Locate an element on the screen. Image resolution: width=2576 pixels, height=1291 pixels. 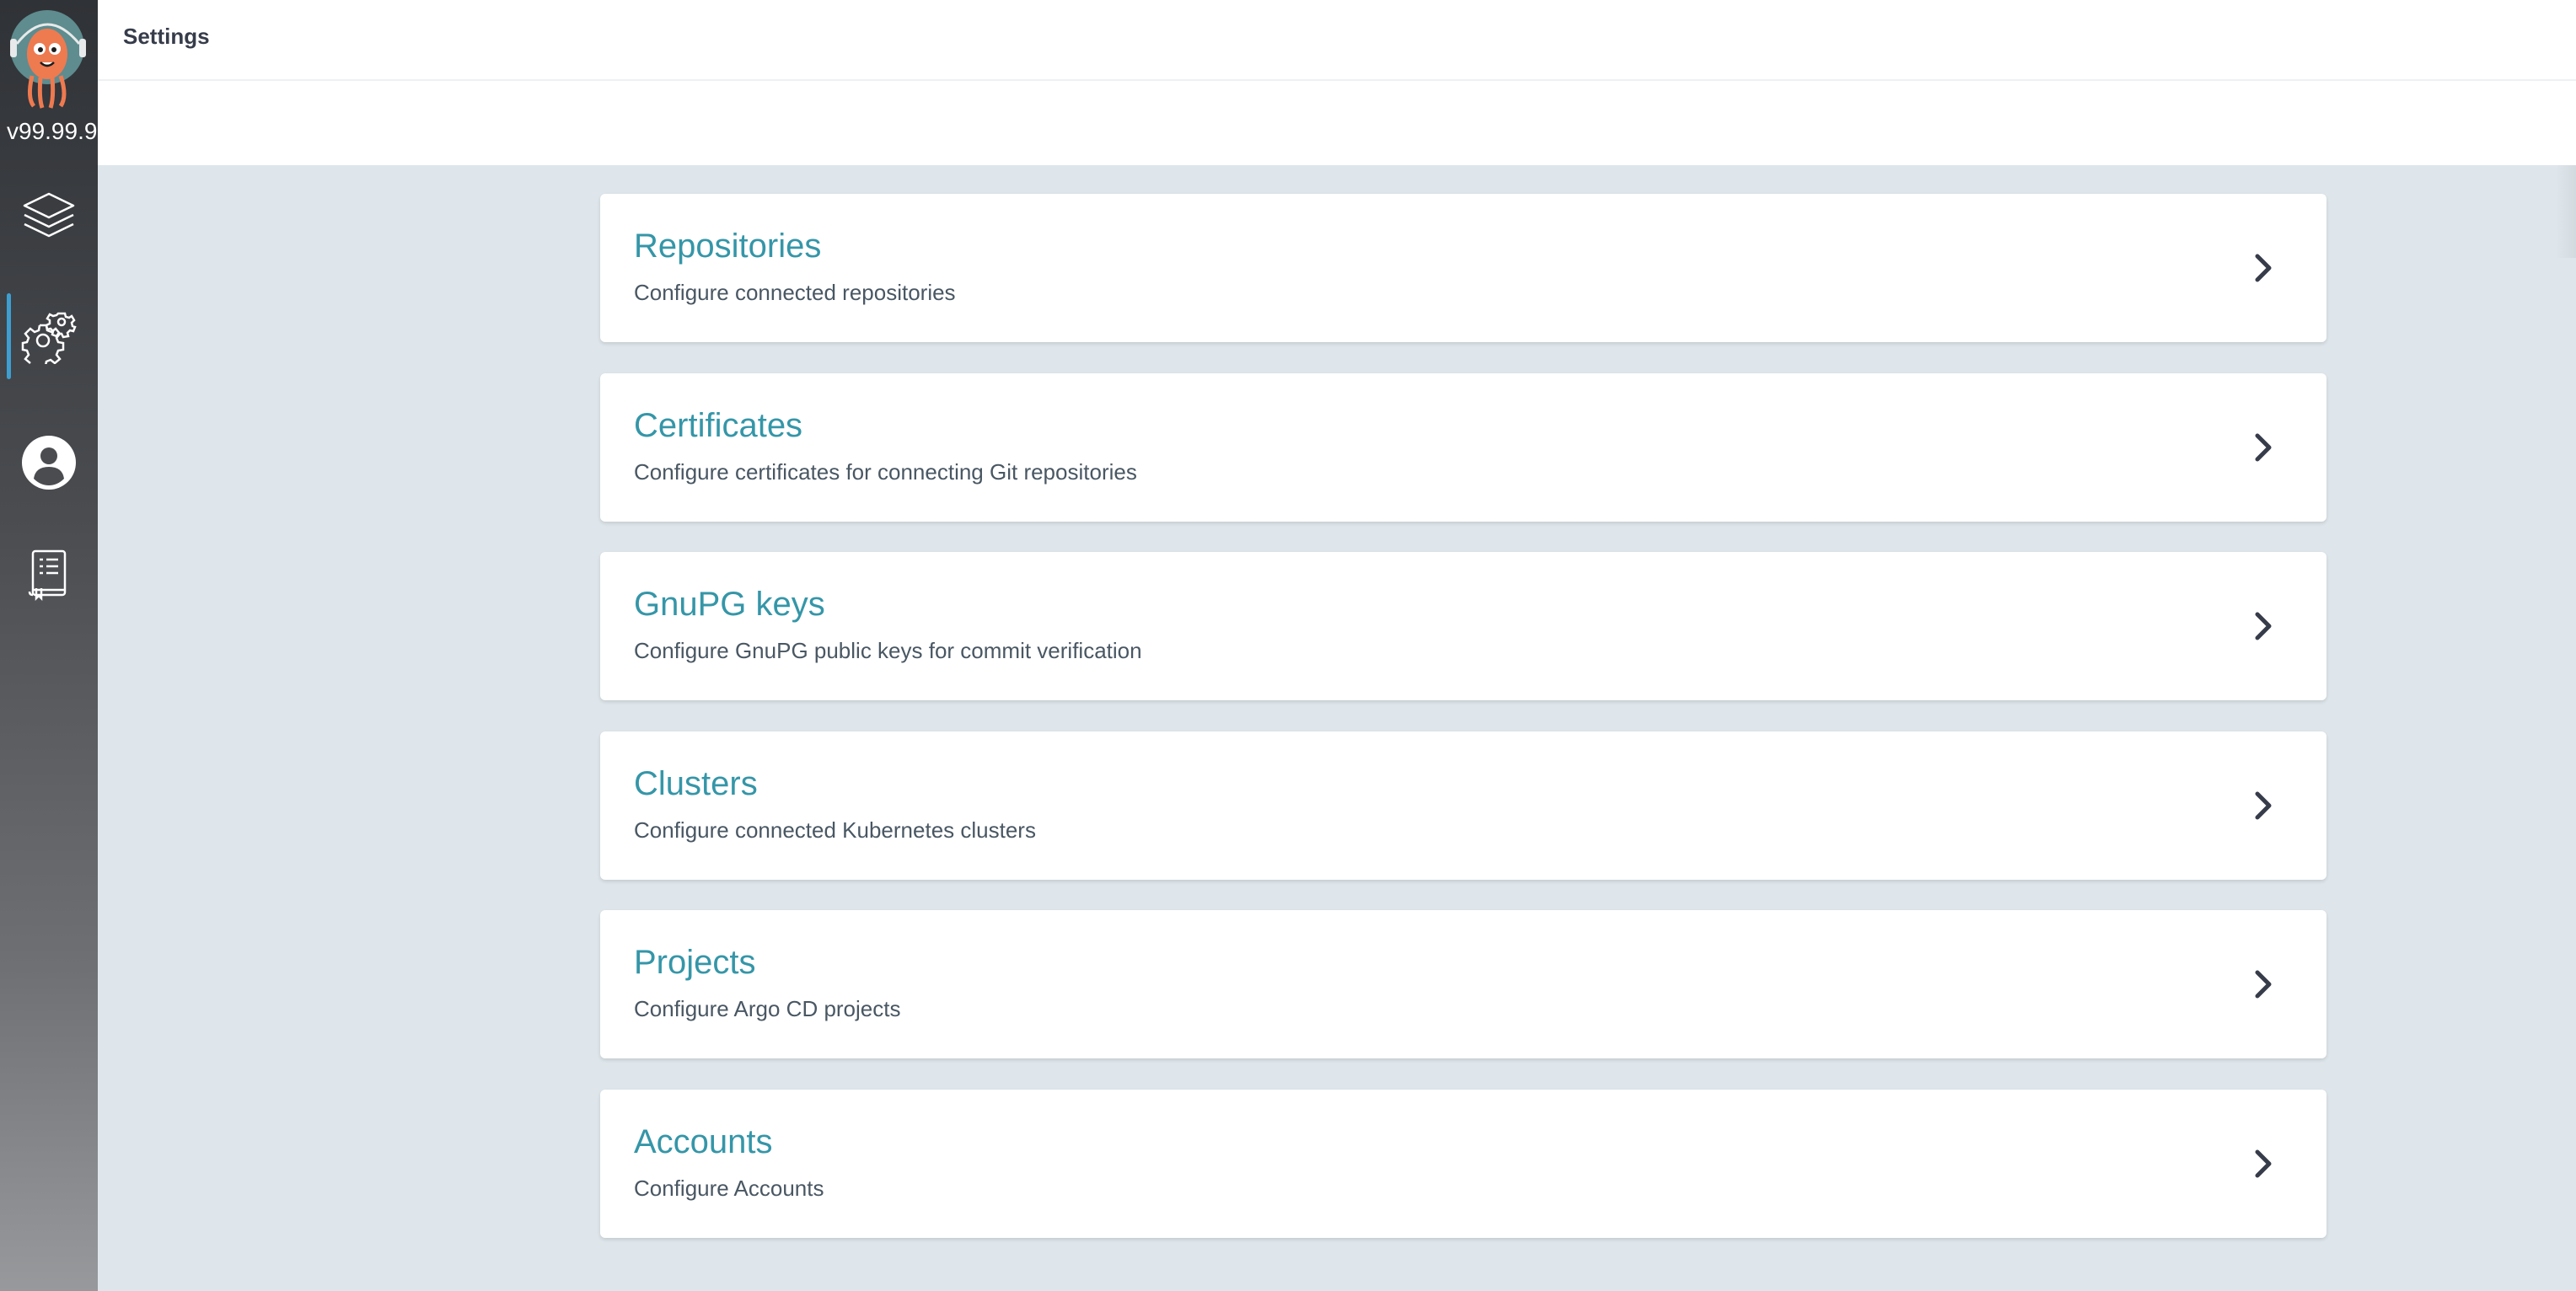
top-bar: Settings is located at coordinates (1337, 82).